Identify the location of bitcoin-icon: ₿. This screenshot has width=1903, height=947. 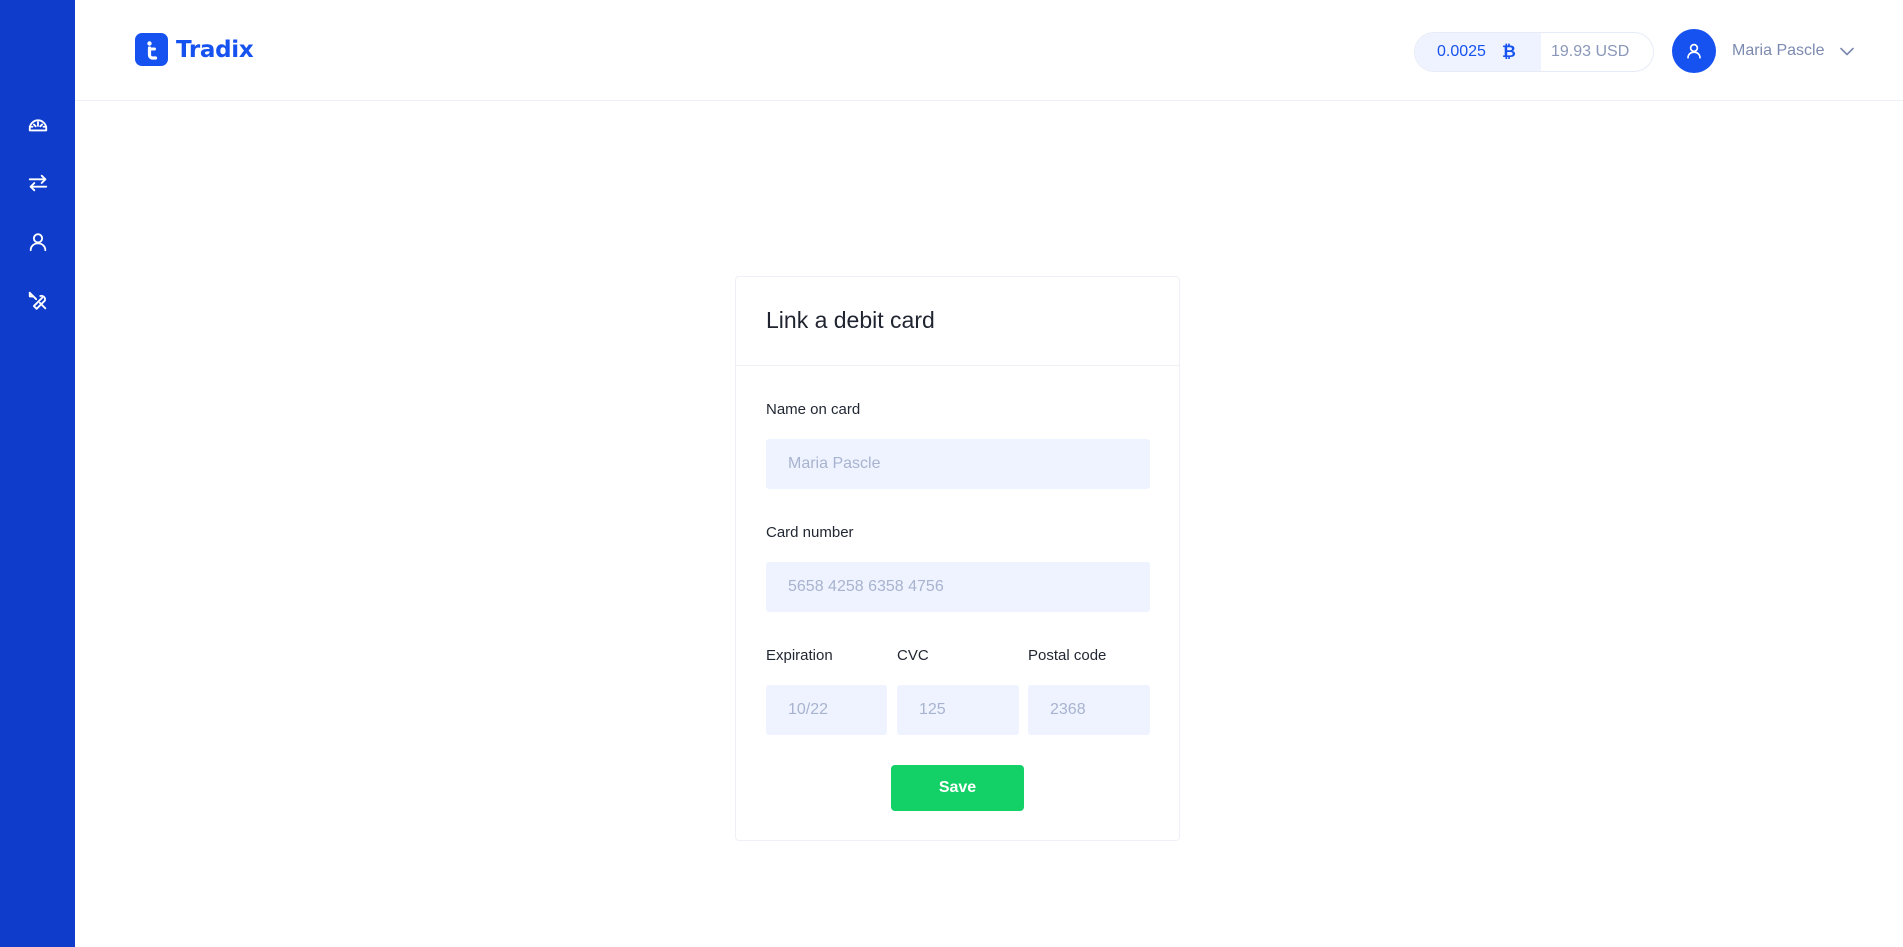
(1508, 51).